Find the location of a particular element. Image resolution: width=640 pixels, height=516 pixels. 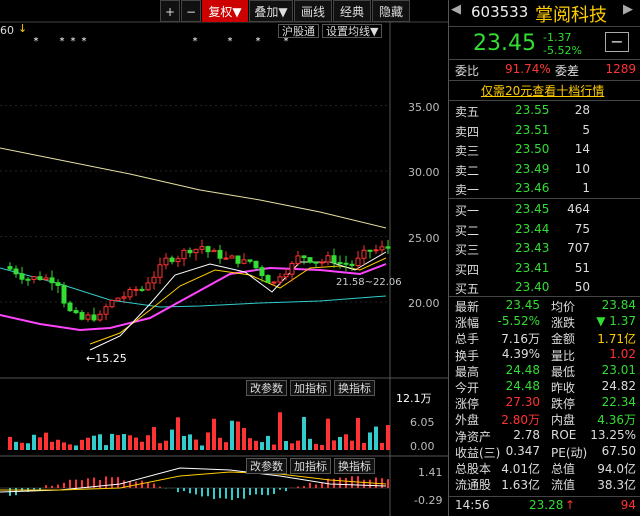

ask-row: 卖四 23.51 5 is located at coordinates (544, 131).